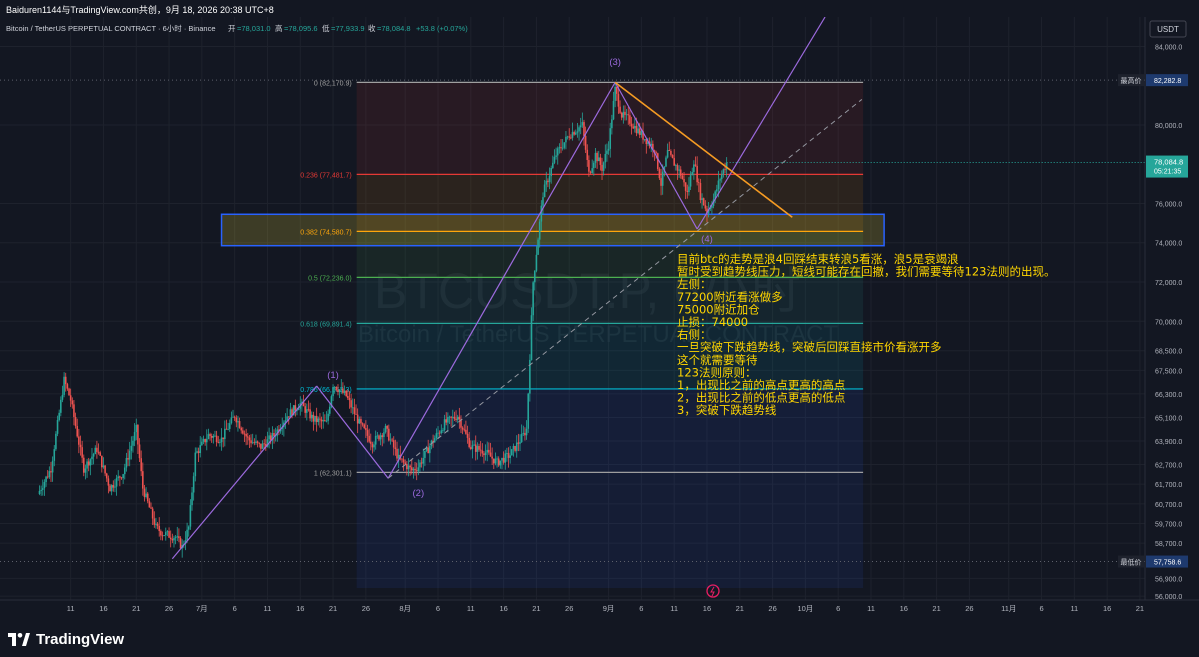 The width and height of the screenshot is (1199, 657). I want to click on price-axis-tick: 63,900.0, so click(1168, 442).